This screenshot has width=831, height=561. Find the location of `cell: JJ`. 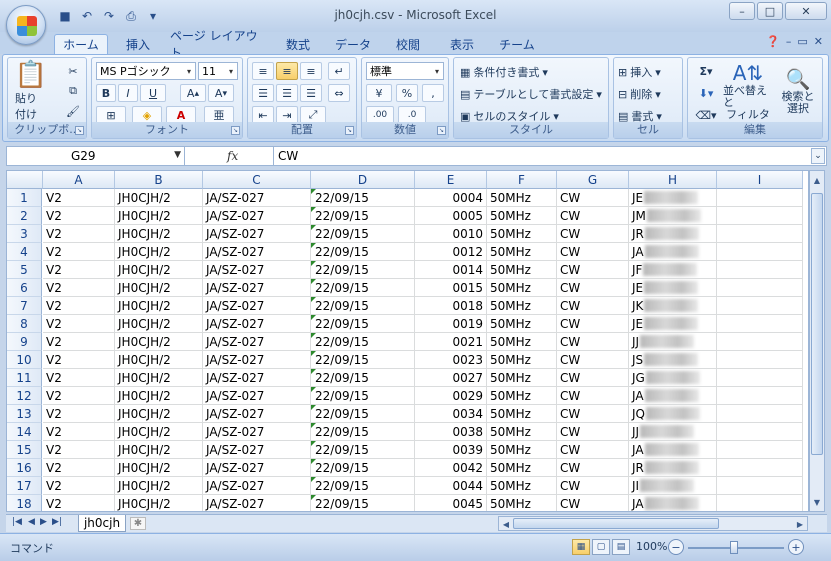

cell: JJ is located at coordinates (673, 432).